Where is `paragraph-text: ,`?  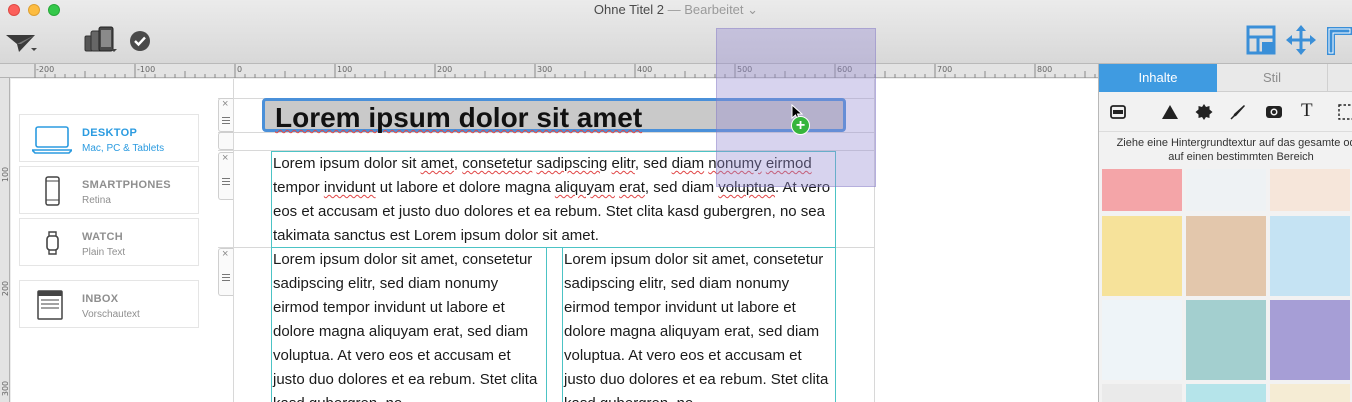 paragraph-text: , is located at coordinates (458, 163).